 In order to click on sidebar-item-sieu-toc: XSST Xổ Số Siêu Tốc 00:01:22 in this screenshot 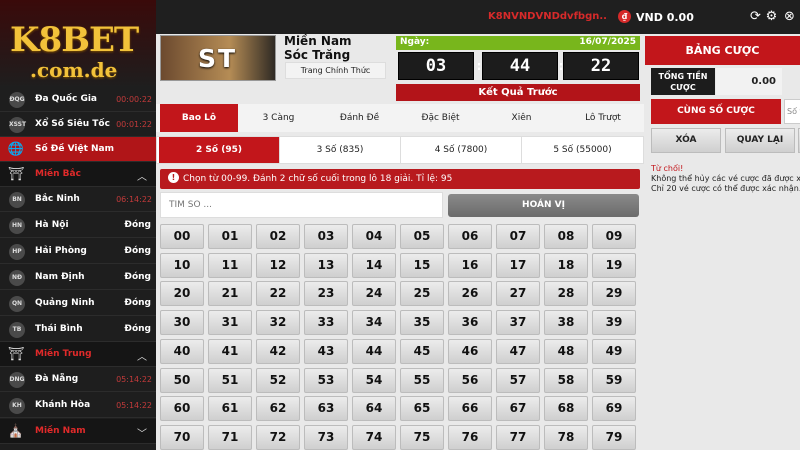, I will do `click(78, 124)`.